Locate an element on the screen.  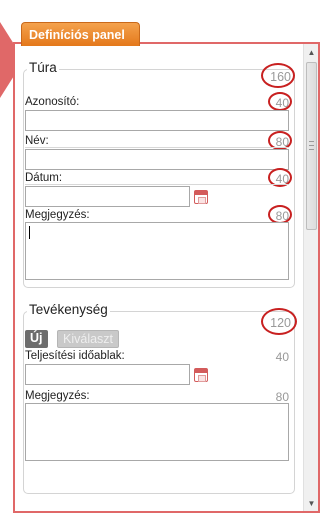
select-button: Kiválaszt is located at coordinates (88, 339).